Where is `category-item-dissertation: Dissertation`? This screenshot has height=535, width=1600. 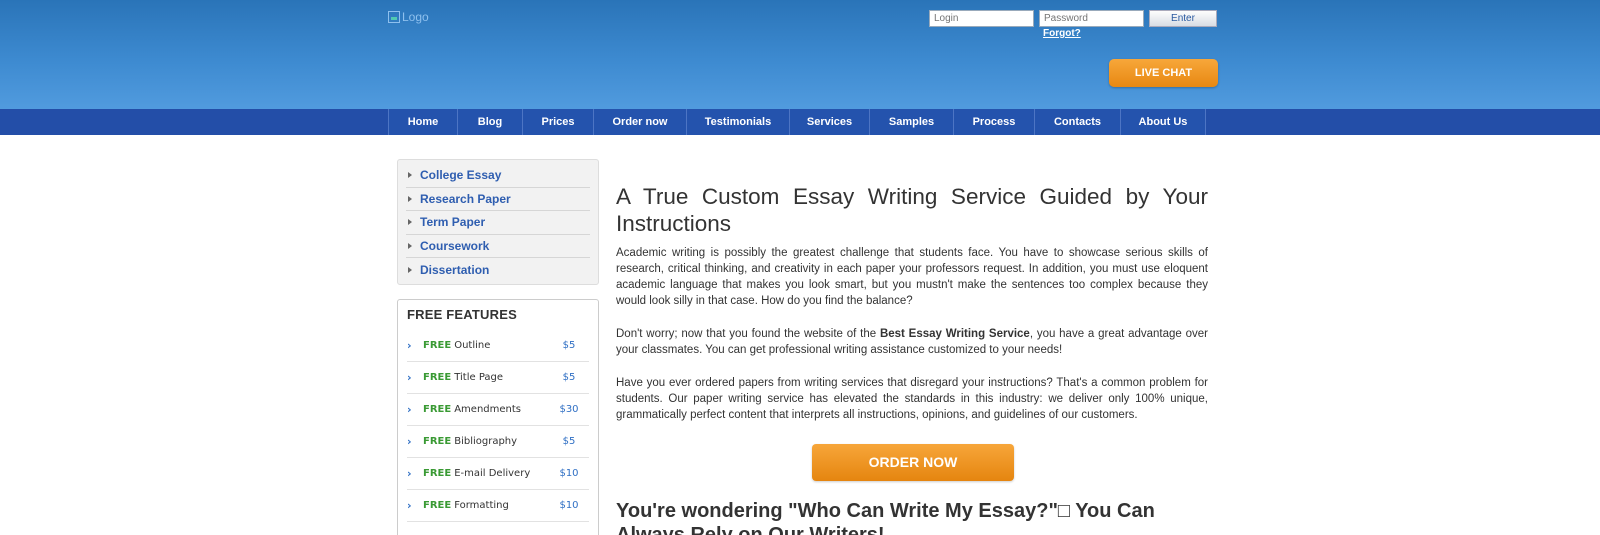
category-item-dissertation: Dissertation is located at coordinates (498, 270).